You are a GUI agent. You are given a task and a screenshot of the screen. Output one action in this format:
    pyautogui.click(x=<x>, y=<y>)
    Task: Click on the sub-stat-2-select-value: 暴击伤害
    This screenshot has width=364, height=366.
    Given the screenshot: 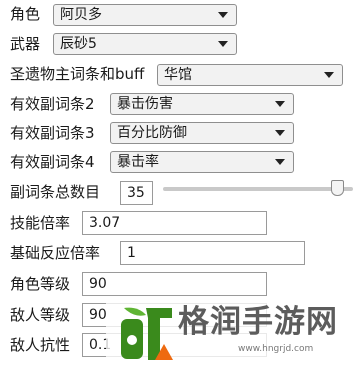 What is the action you would take?
    pyautogui.click(x=145, y=104)
    